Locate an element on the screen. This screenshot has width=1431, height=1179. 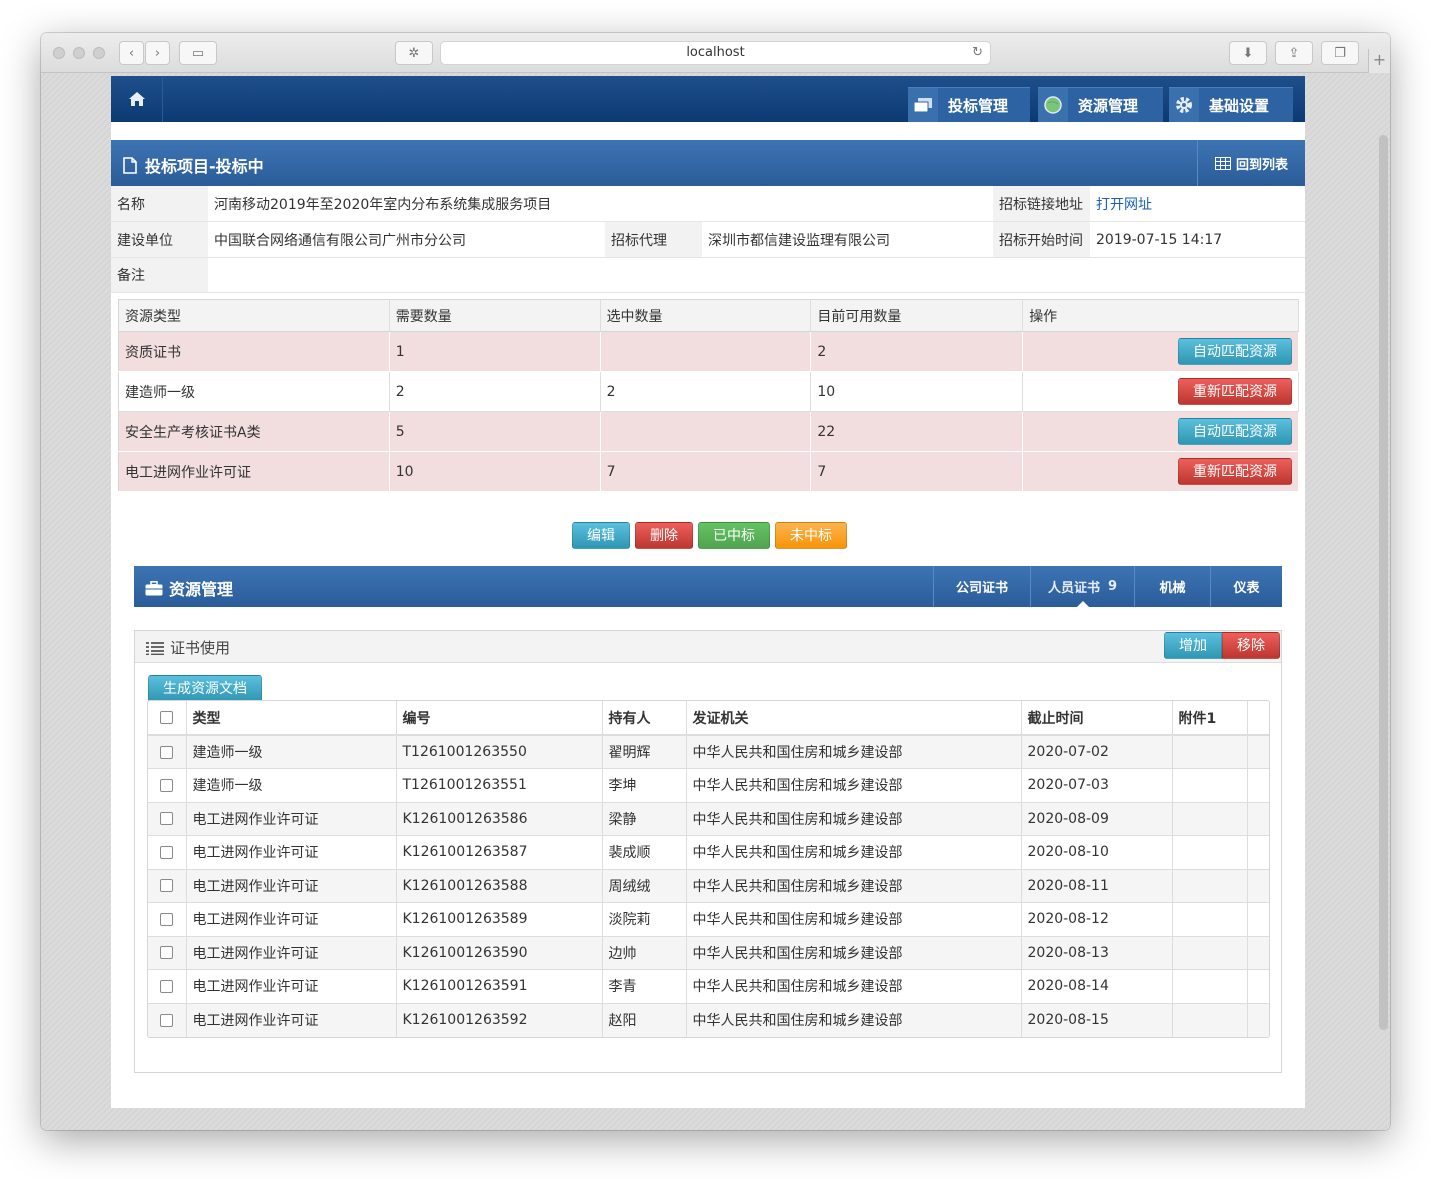
start-time-value: 2019-07-15 14:17 is located at coordinates (1159, 239).